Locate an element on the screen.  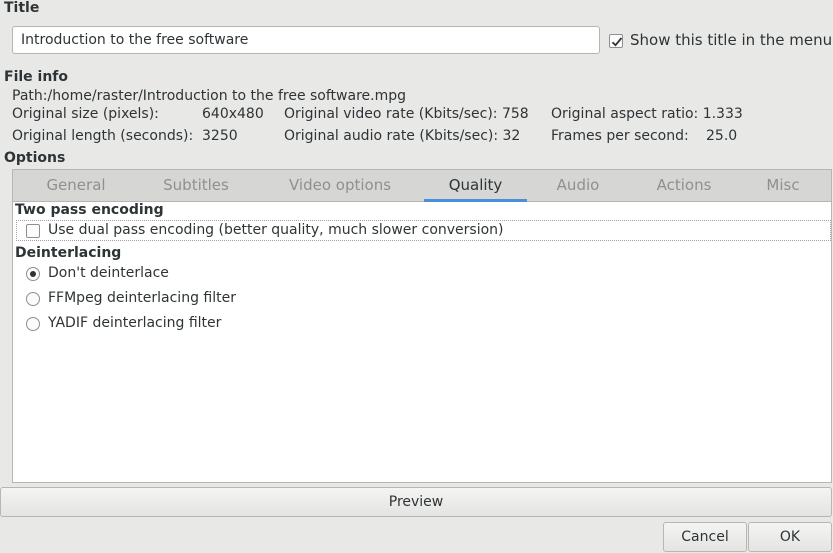
tab-quality: Quality is located at coordinates (475, 185).